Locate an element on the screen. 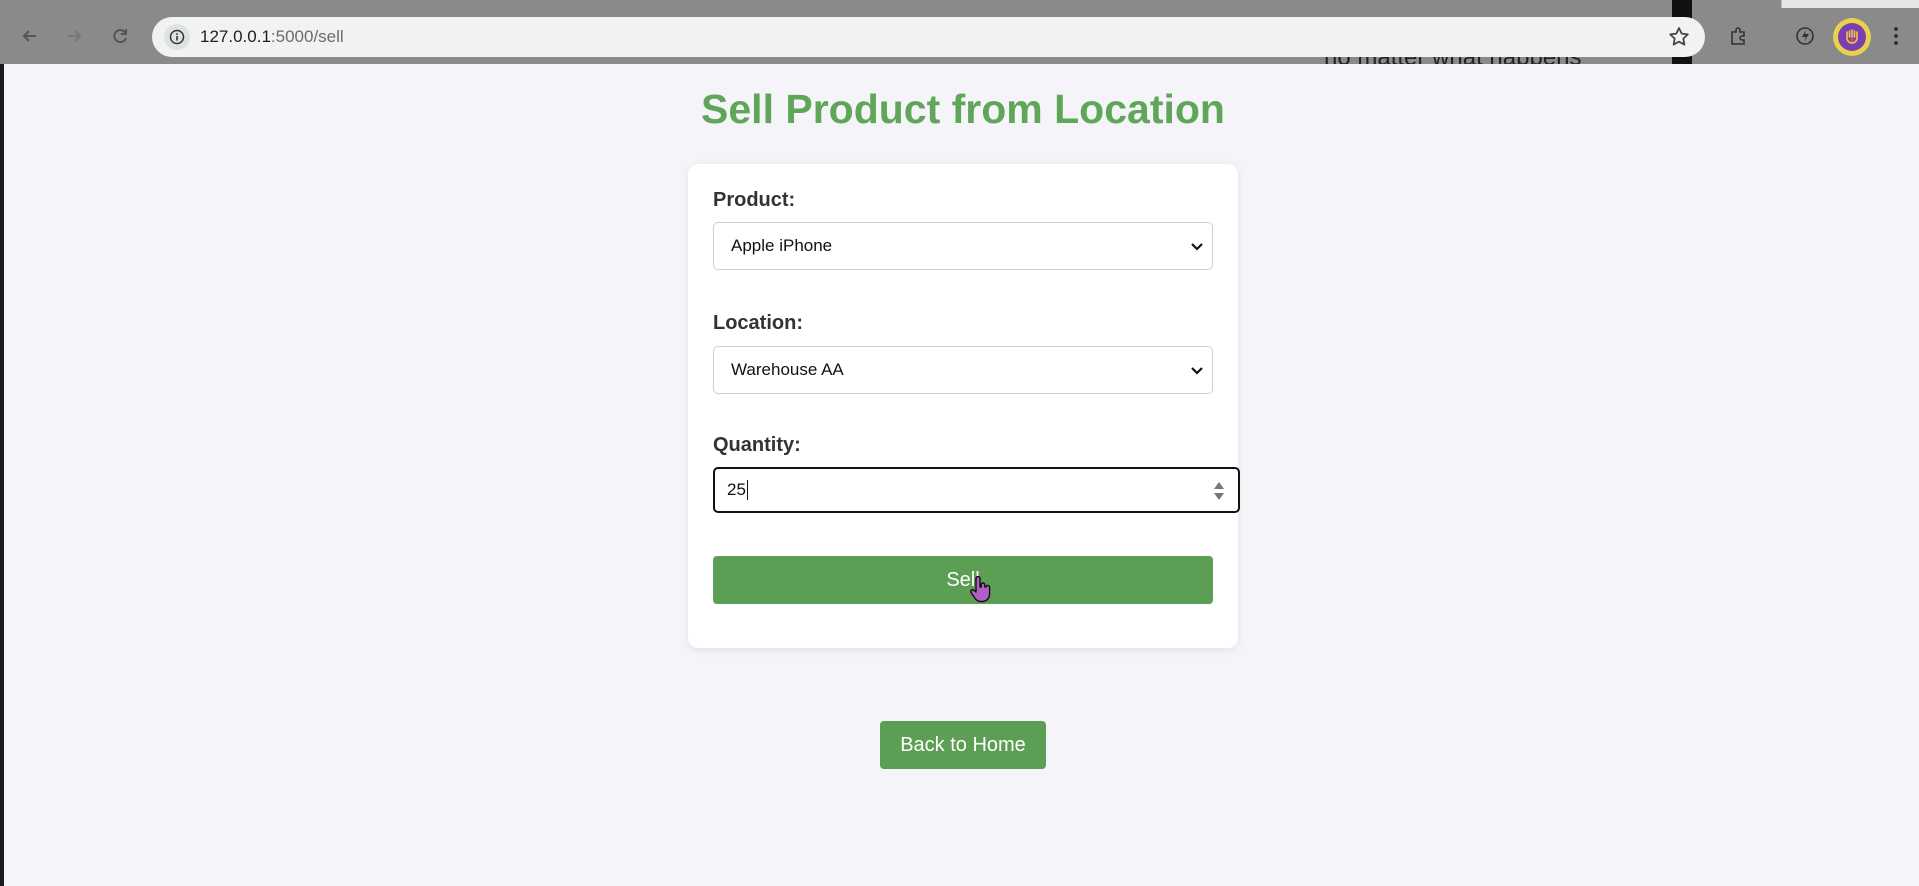 This screenshot has height=886, width=1919. quantity-value: 25 is located at coordinates (736, 489).